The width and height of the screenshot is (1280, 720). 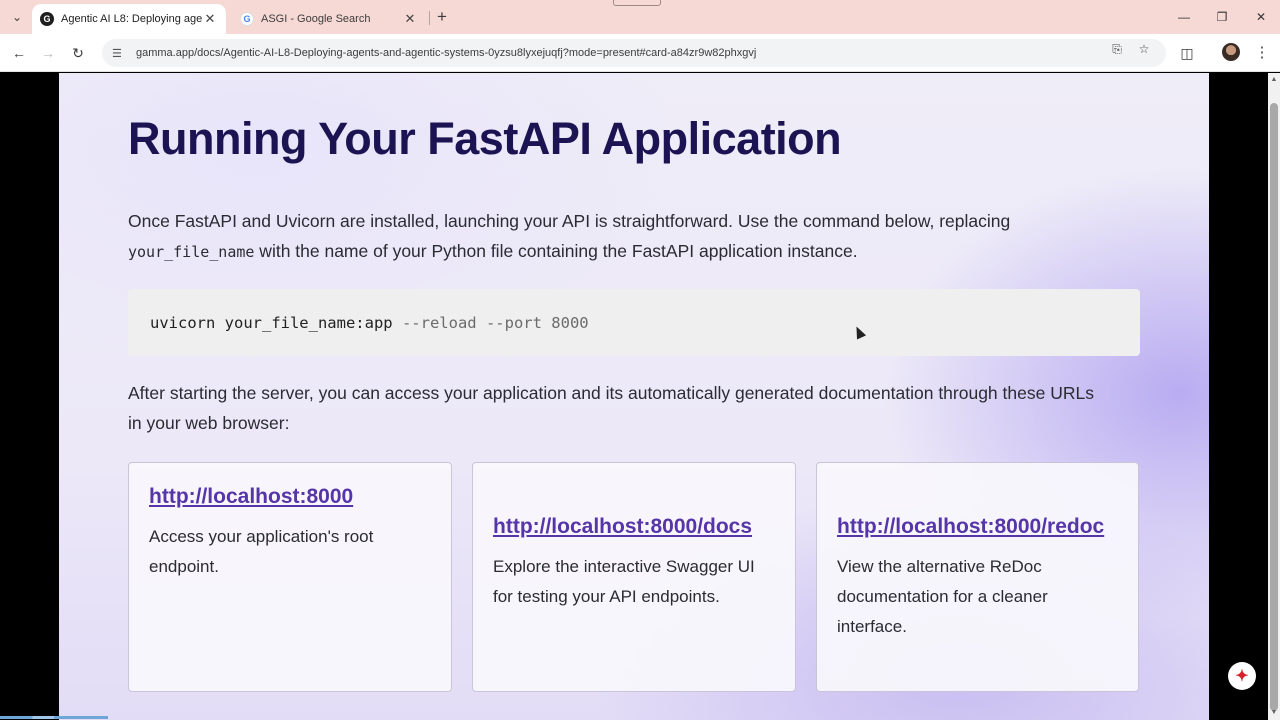 What do you see at coordinates (131, 19) in the screenshot?
I see `tab-title: Agentic AI L8: Deploying agent` at bounding box center [131, 19].